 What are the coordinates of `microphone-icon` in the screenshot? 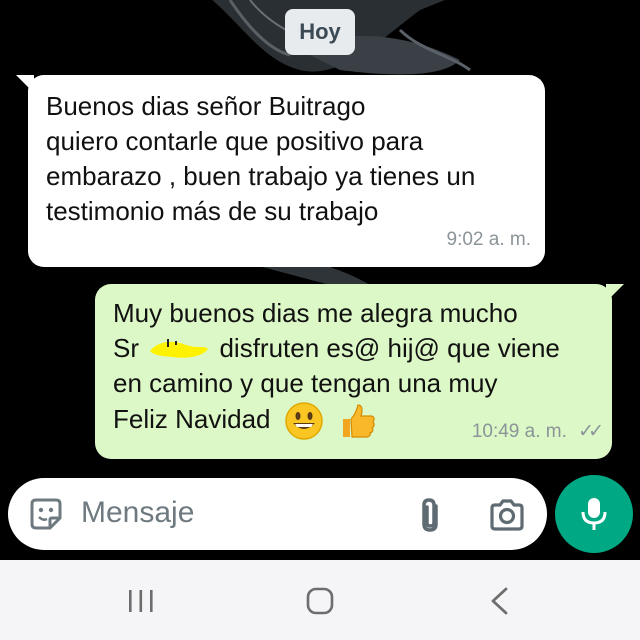 It's located at (594, 514).